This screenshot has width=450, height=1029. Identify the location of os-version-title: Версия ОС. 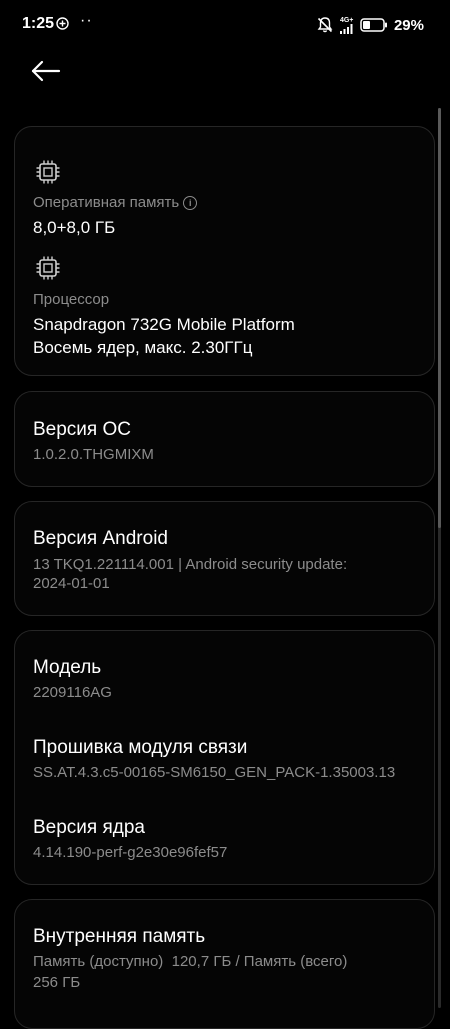
(82, 429).